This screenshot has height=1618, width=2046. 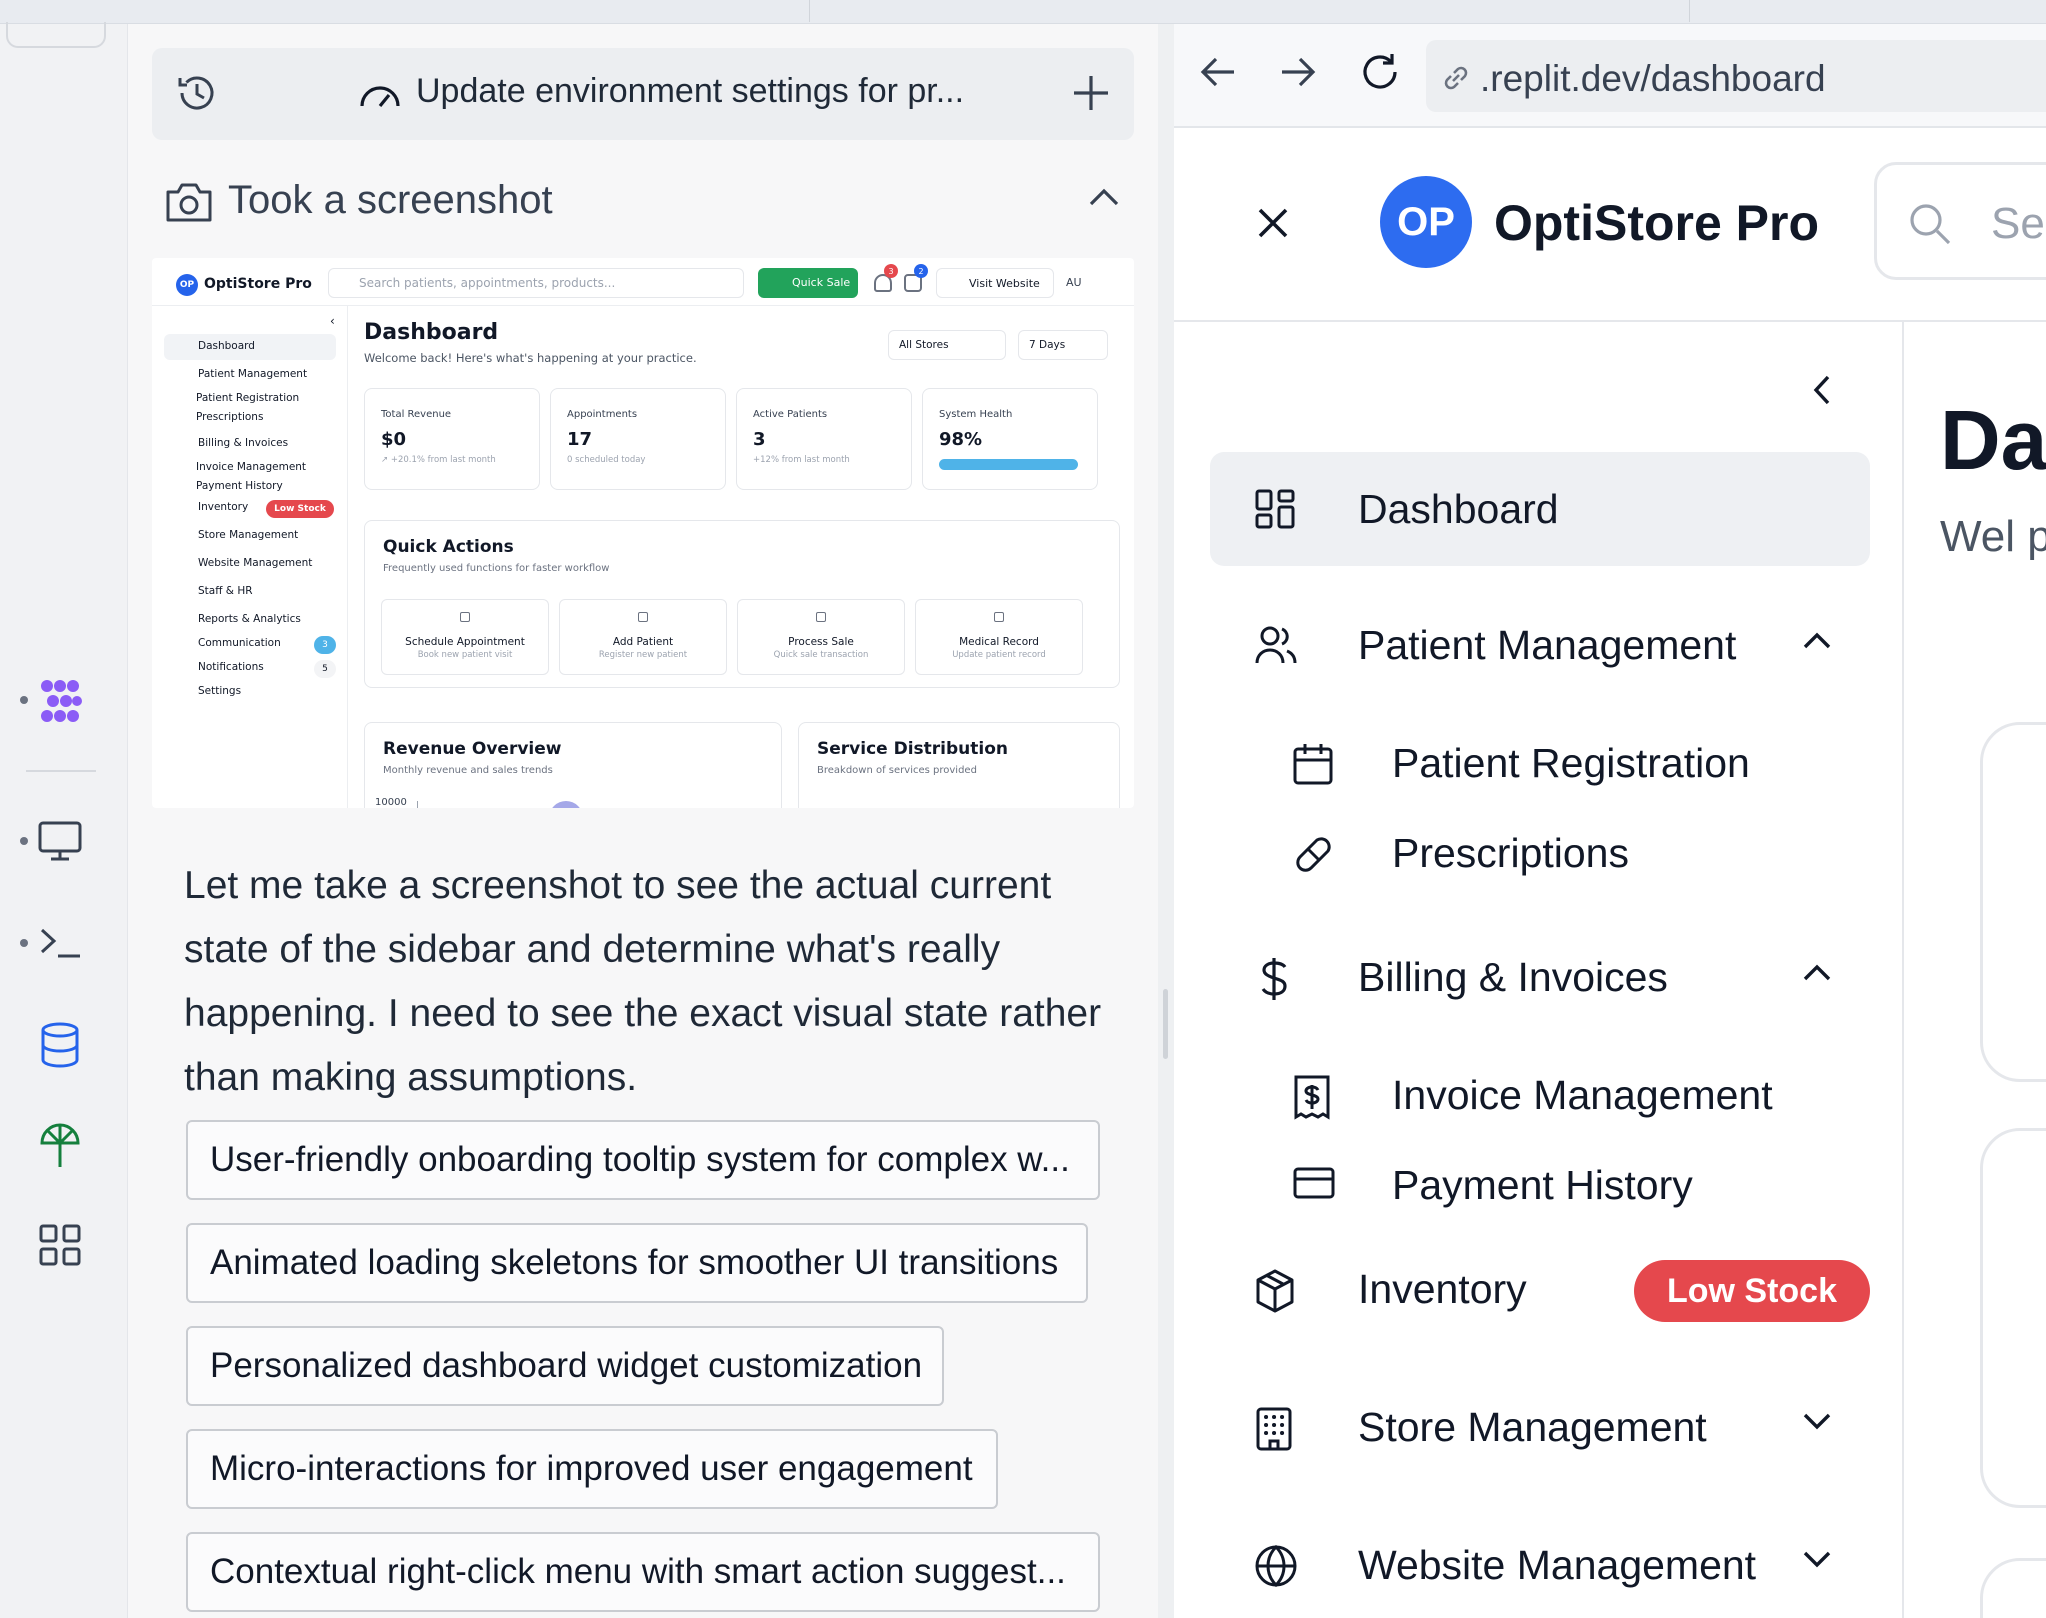 I want to click on gauge-icon, so click(x=380, y=94).